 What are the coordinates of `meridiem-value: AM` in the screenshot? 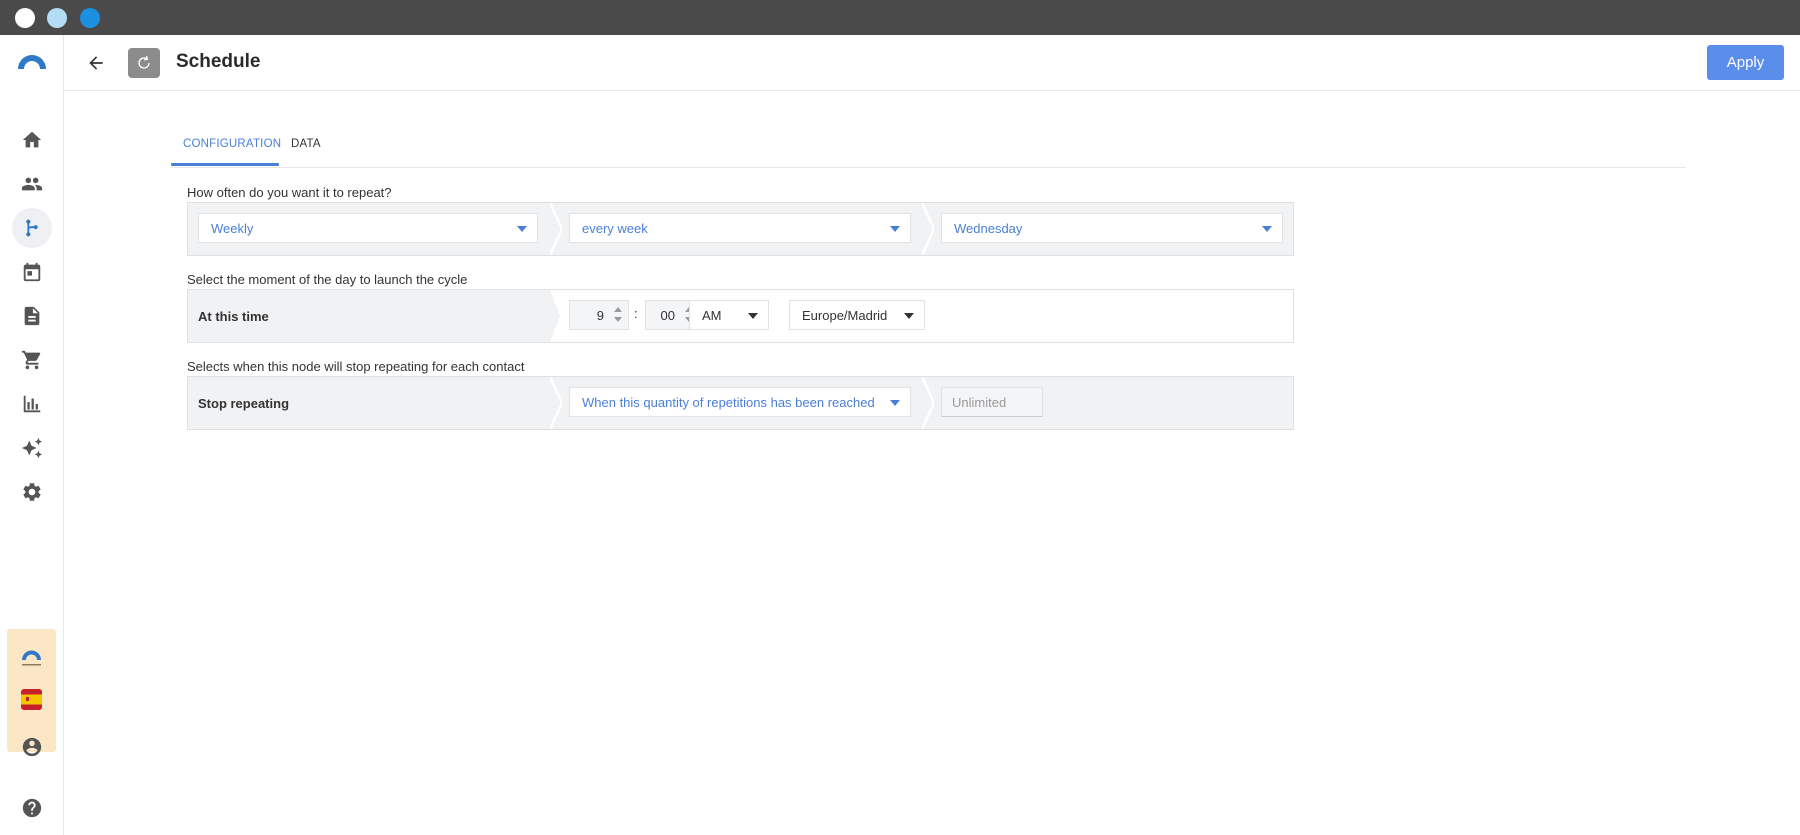 It's located at (712, 315).